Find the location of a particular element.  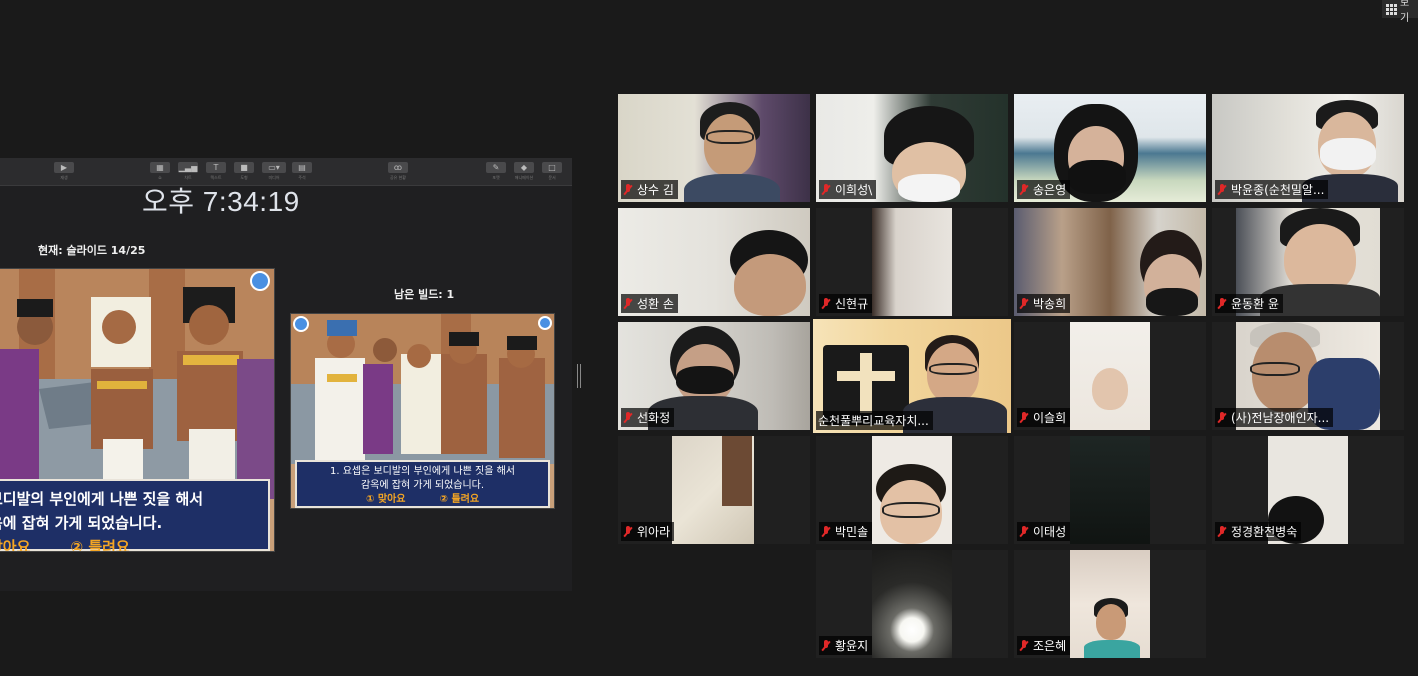

participant-tile: 위아라 is located at coordinates (714, 490).